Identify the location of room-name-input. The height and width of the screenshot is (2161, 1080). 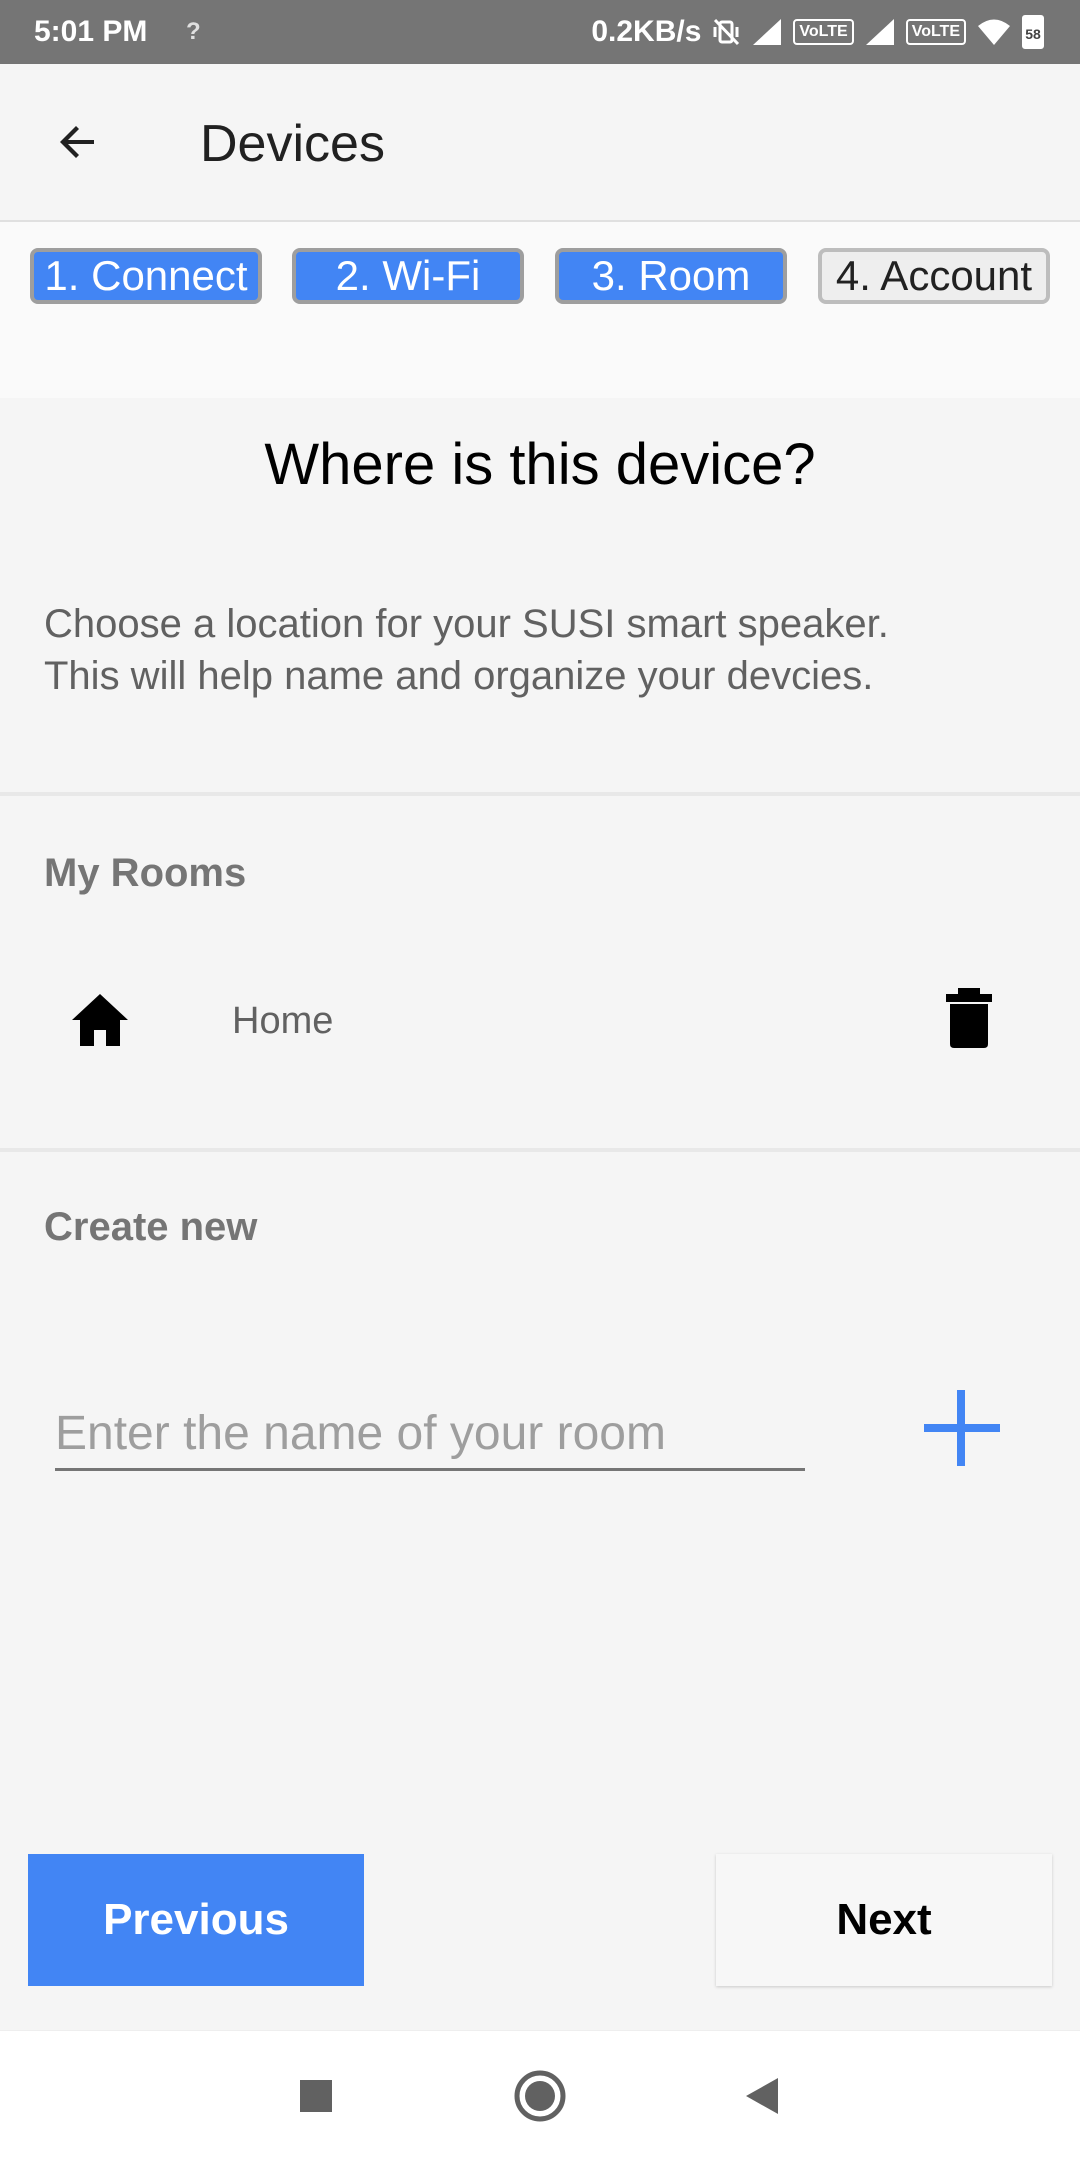
(430, 1434).